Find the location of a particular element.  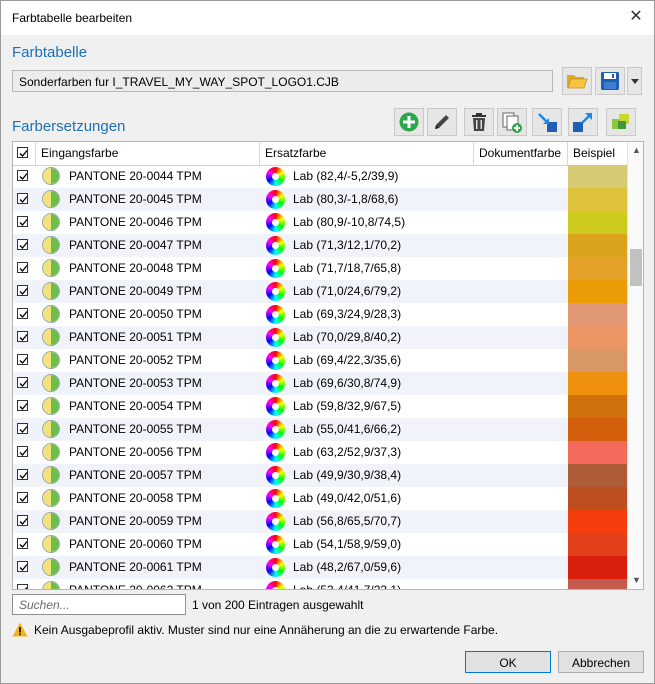

input-color-name: PANTONE 20-0062 TPM is located at coordinates (135, 586).